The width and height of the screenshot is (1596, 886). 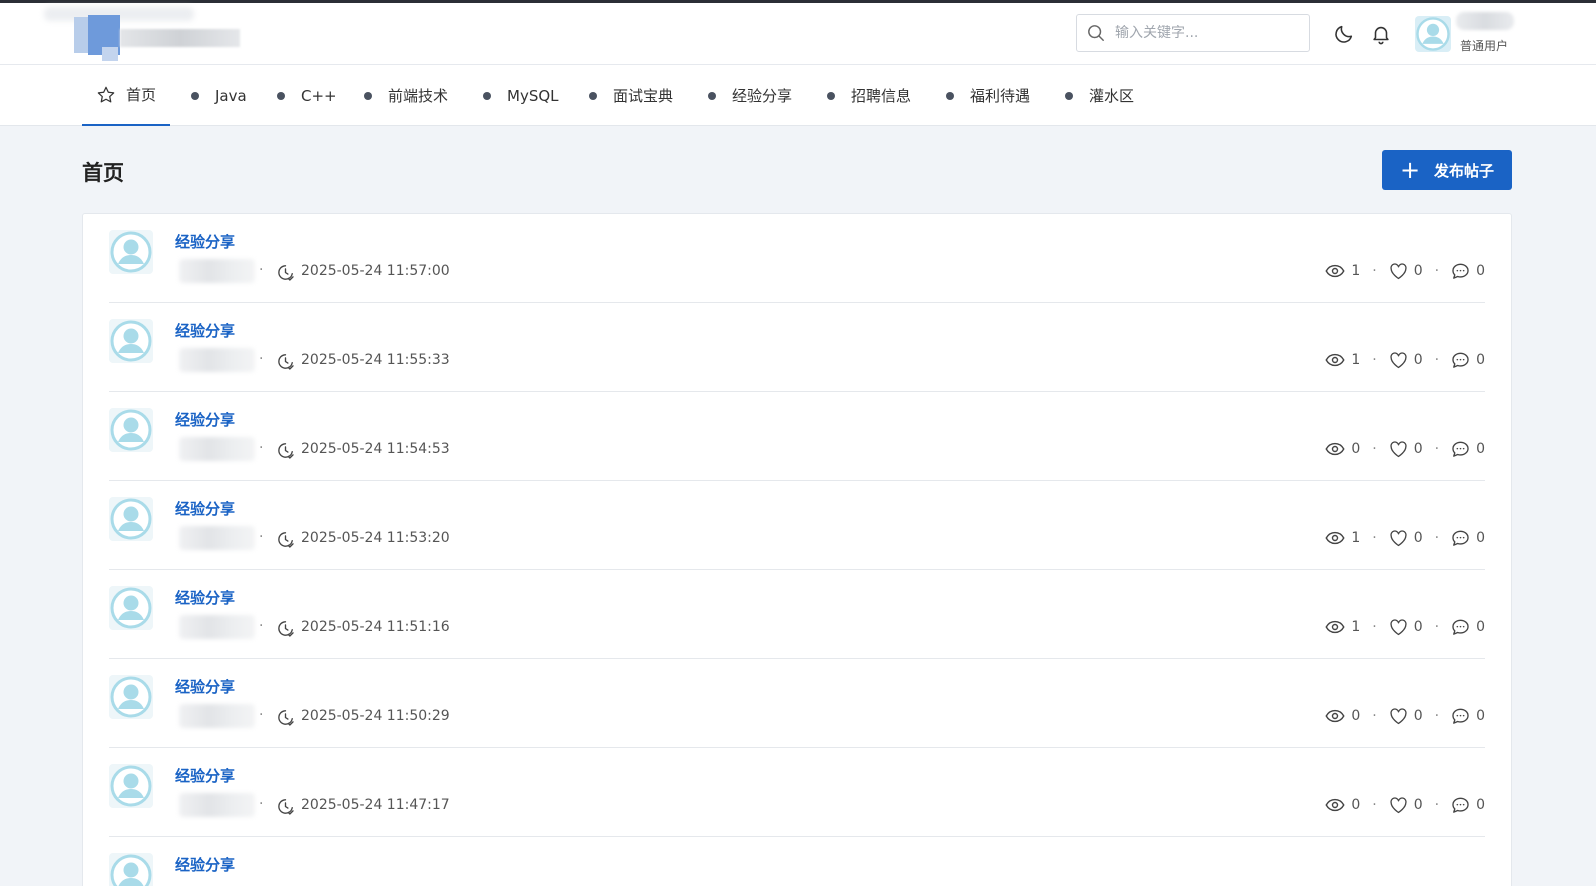 What do you see at coordinates (1398, 448) in the screenshot?
I see `heart-icon` at bounding box center [1398, 448].